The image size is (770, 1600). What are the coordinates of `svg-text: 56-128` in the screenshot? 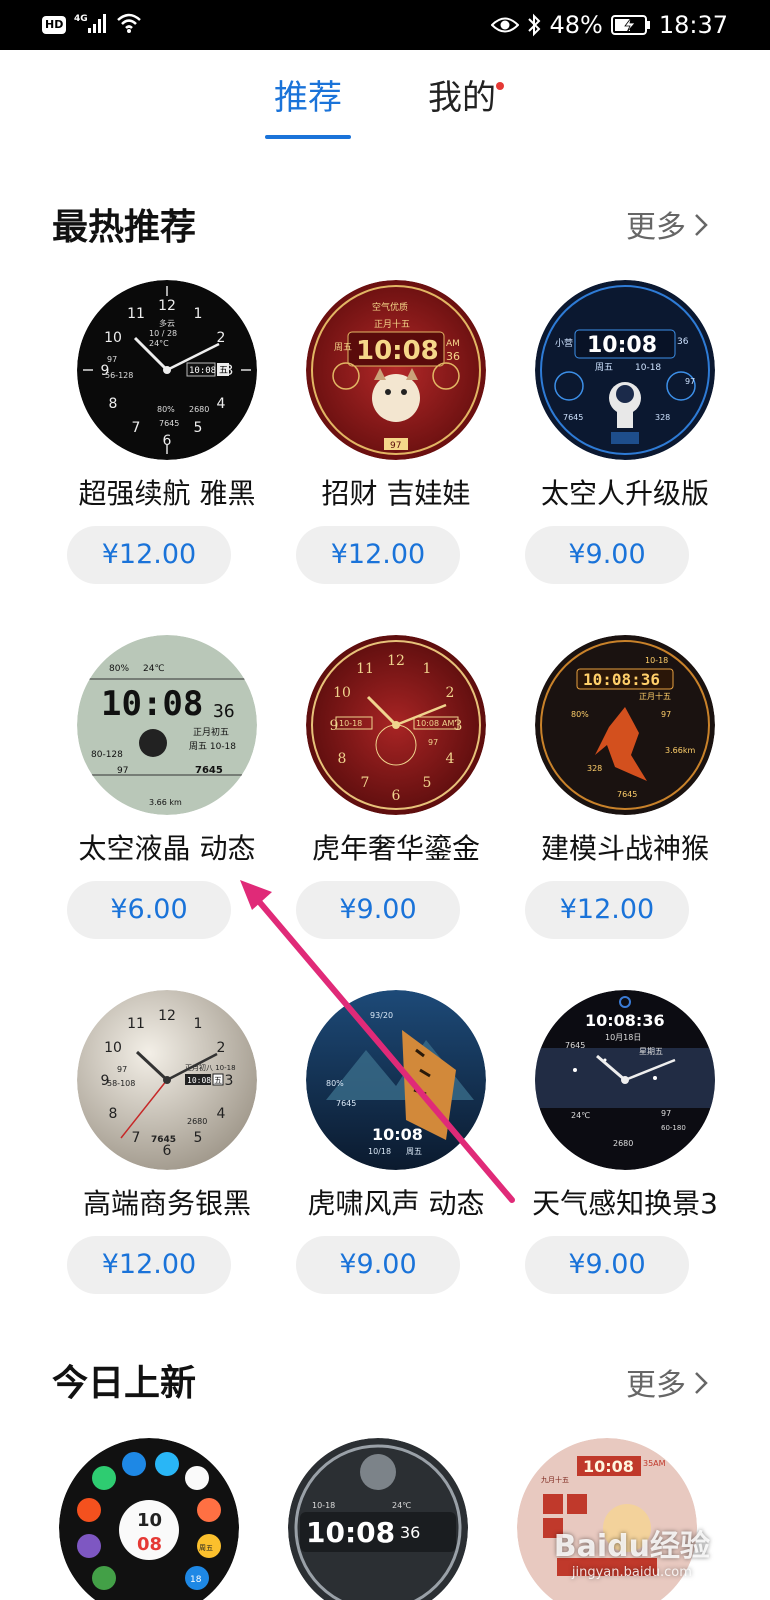 It's located at (119, 375).